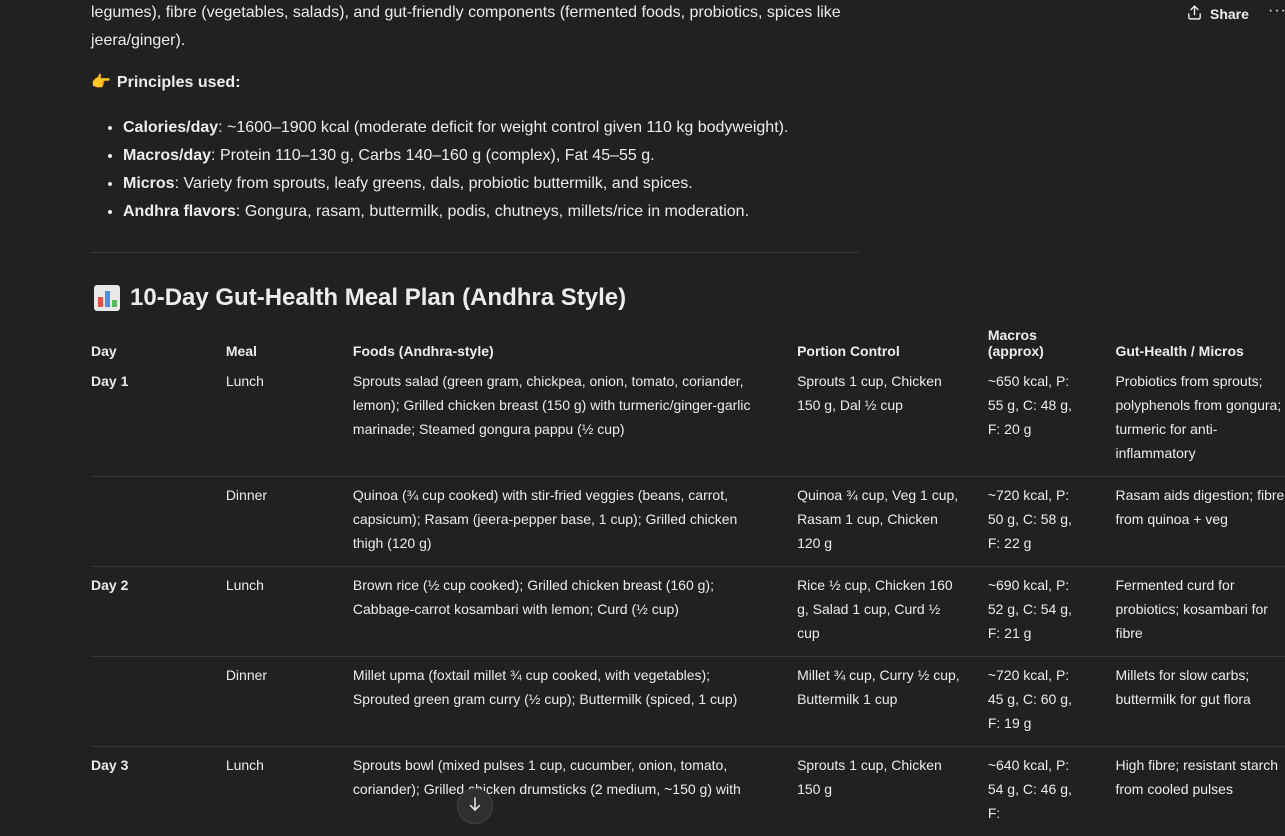 The height and width of the screenshot is (836, 1285). What do you see at coordinates (1052, 702) in the screenshot?
I see `cell-macros: ~720 kcal, P: 45 g, C: 60 g, F: 19 g` at bounding box center [1052, 702].